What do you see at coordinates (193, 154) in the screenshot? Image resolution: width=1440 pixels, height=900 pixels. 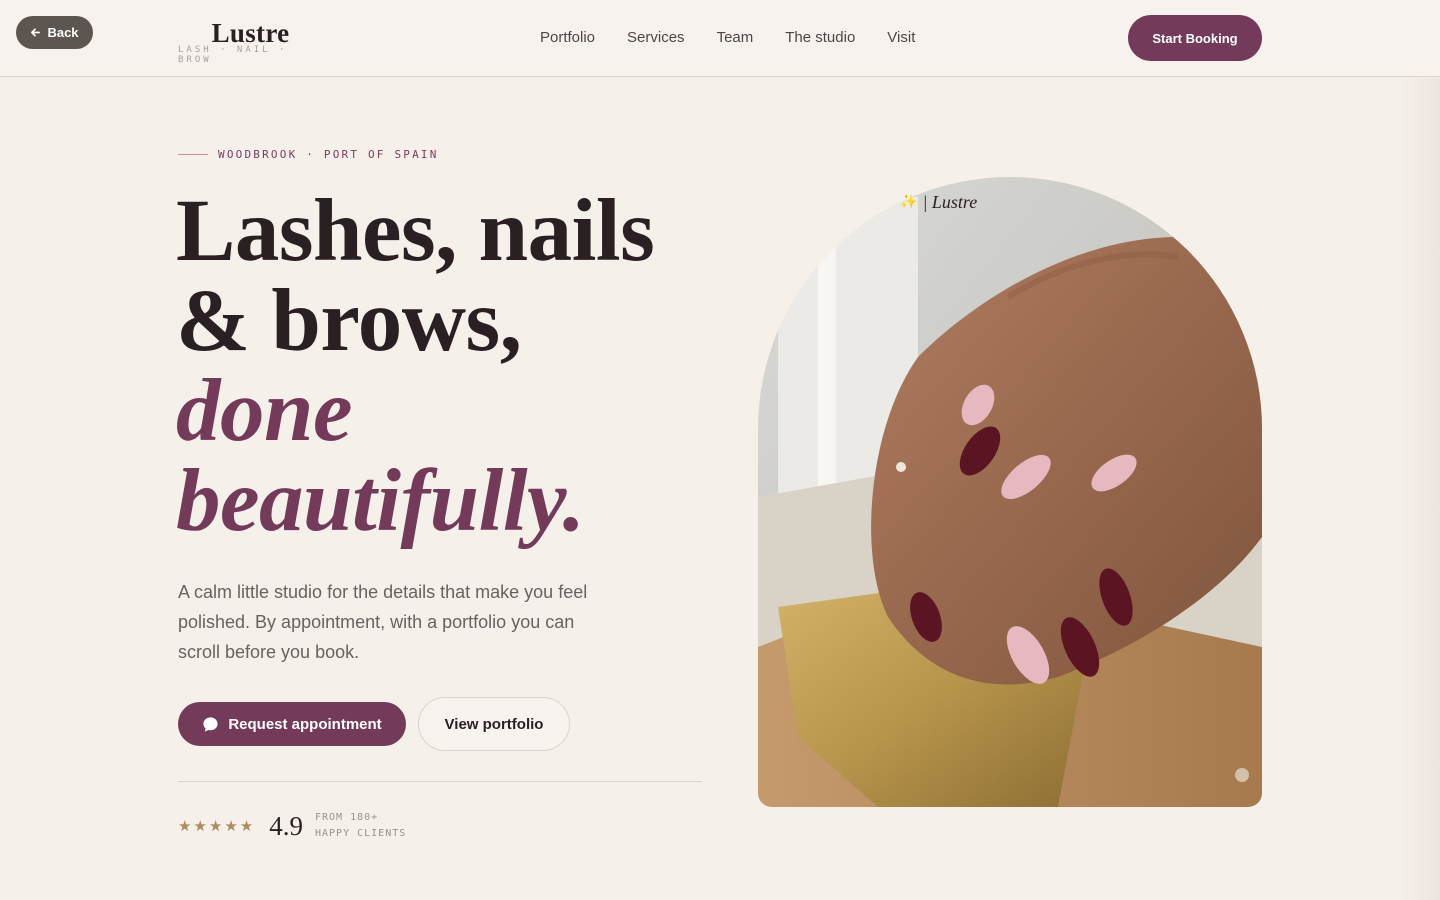 I see `eyebrow-rule` at bounding box center [193, 154].